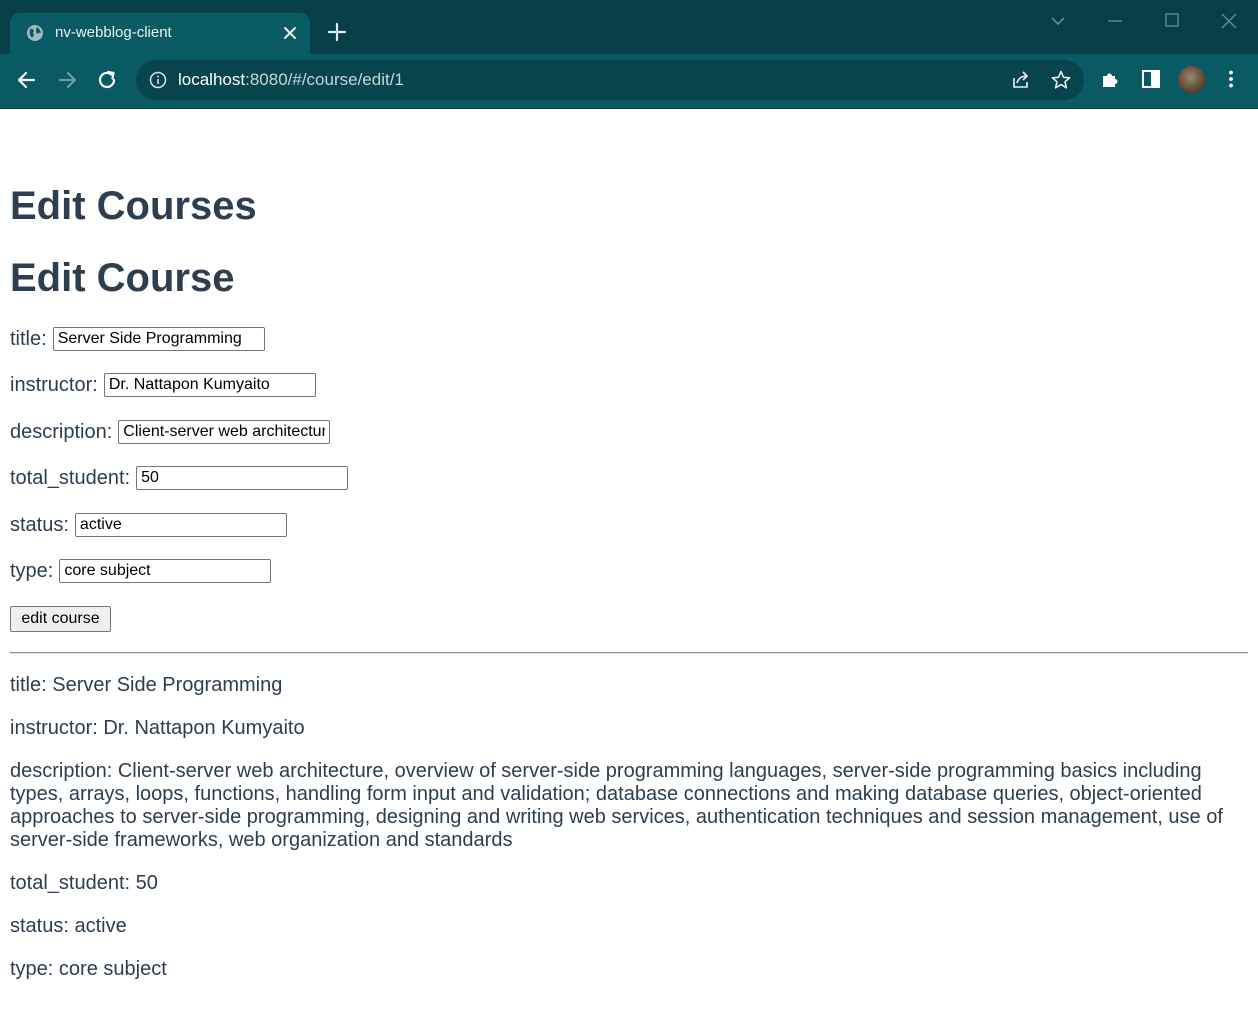 The image size is (1258, 1017). What do you see at coordinates (67, 80) in the screenshot?
I see `forward-arrow-icon` at bounding box center [67, 80].